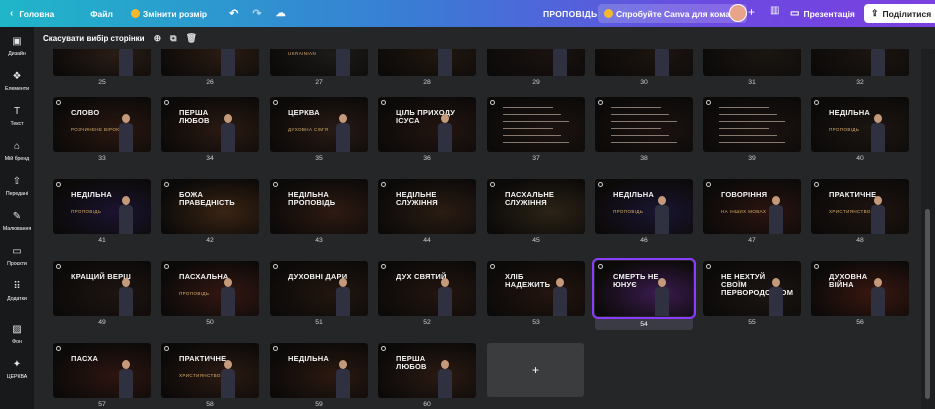  I want to click on sidebar-item-9: ✦ ЦЕРКВА, so click(17, 369).